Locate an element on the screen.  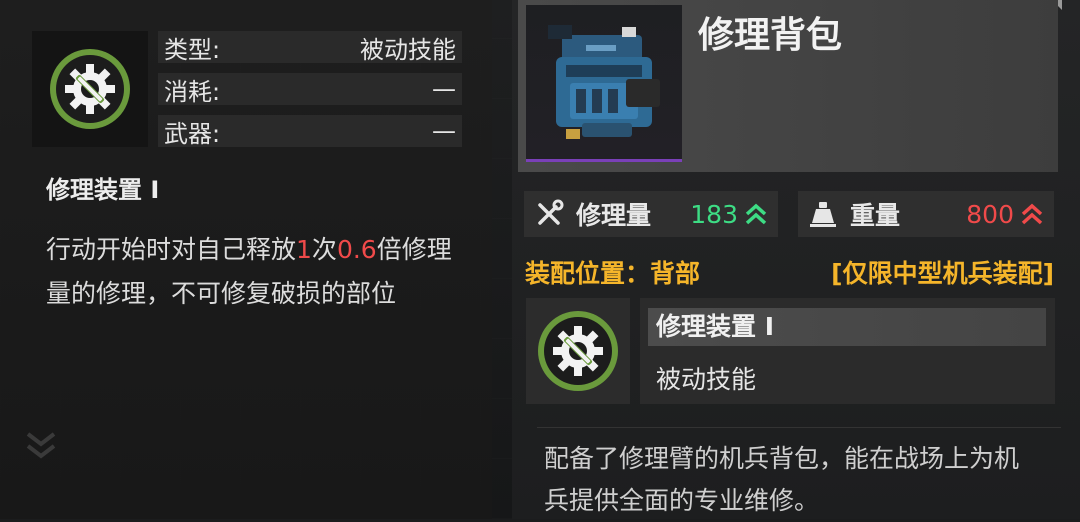
equip-limit: [仅限中型机兵装配] is located at coordinates (942, 273).